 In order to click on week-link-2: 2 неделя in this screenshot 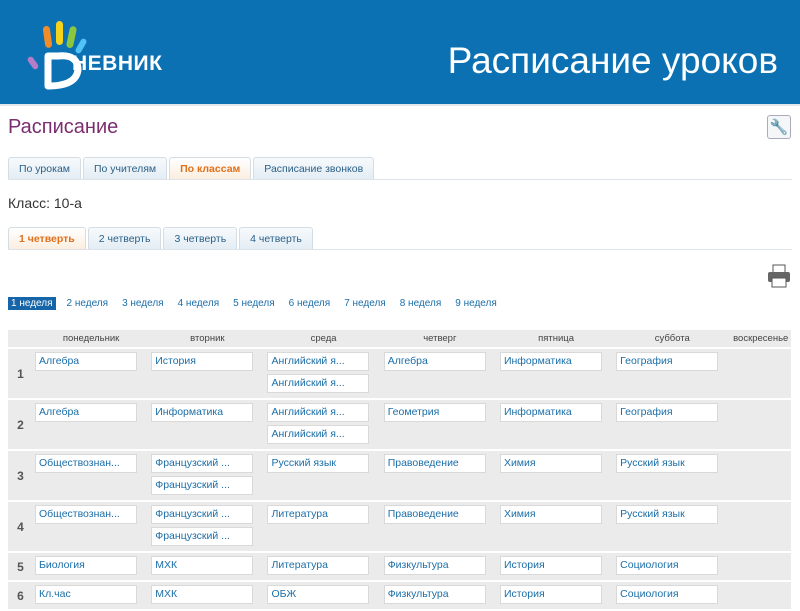, I will do `click(88, 303)`.